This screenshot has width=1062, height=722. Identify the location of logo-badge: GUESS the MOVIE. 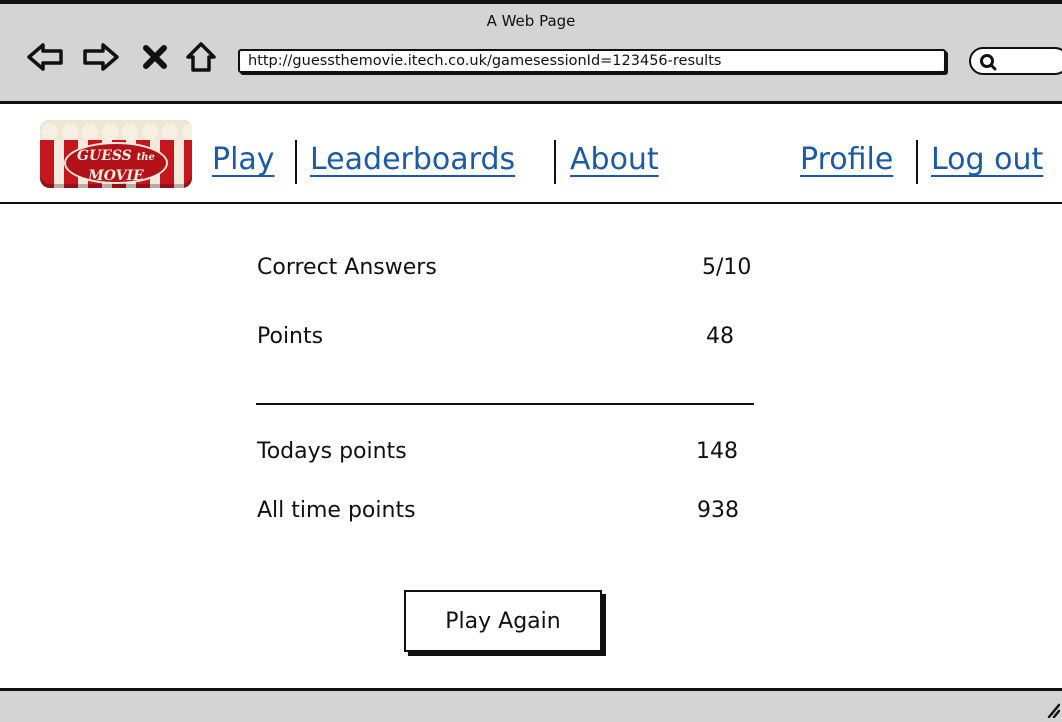
(116, 163).